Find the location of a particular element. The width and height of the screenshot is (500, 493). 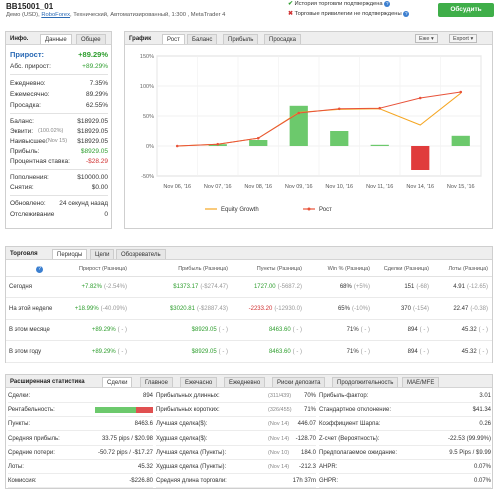

tab-drawdown: Просадка is located at coordinates (282, 39).